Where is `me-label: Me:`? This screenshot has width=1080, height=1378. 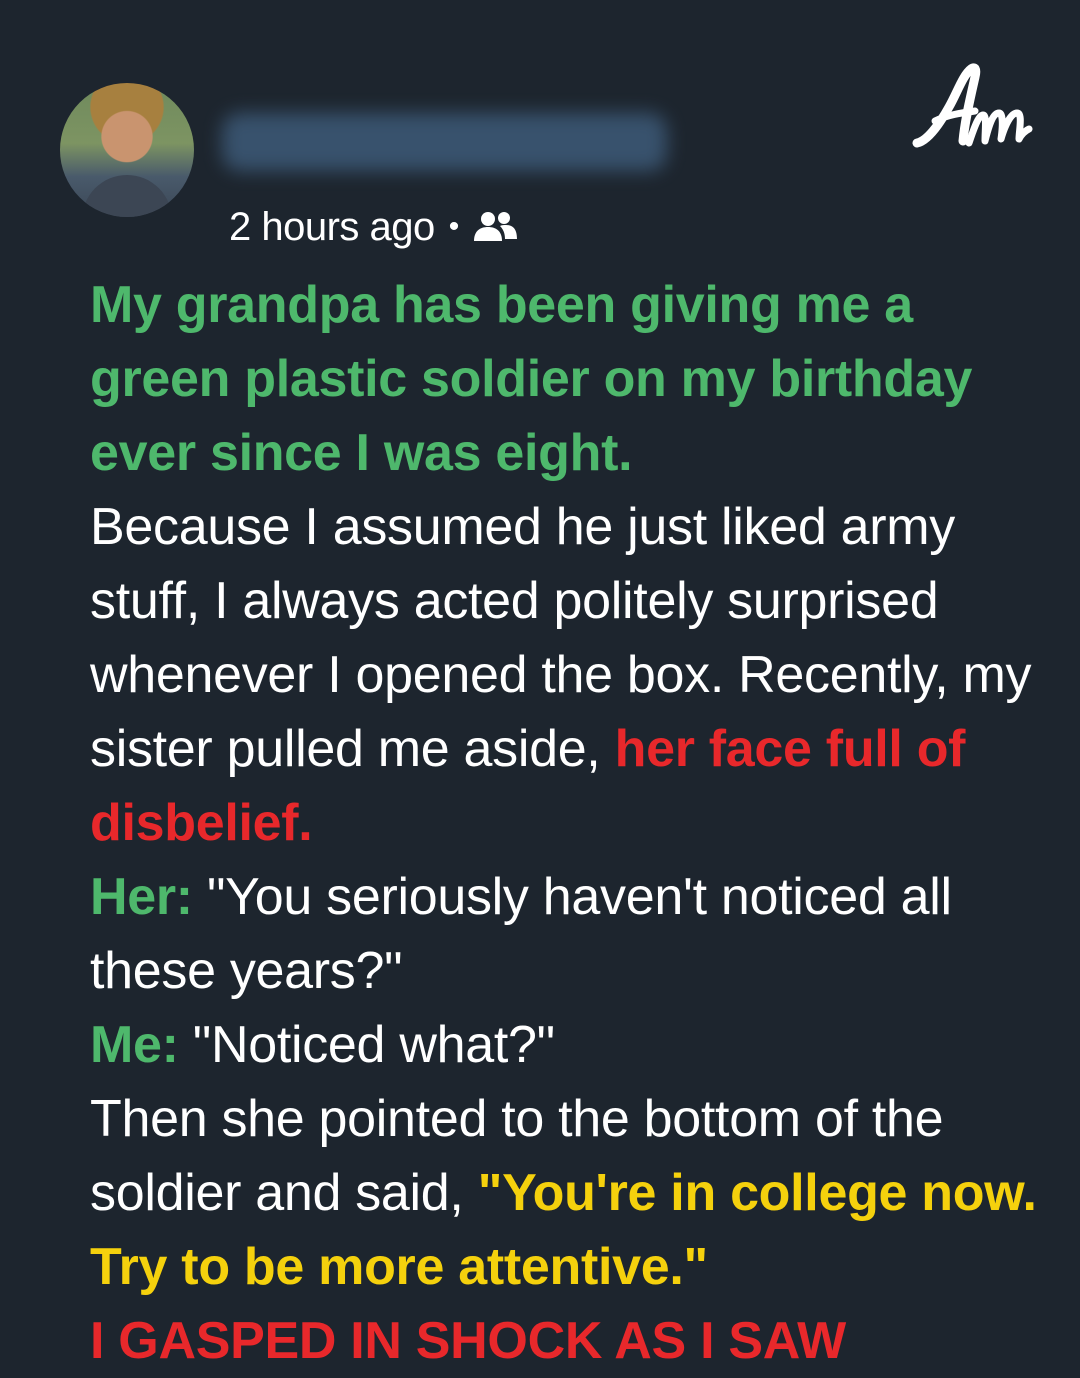
me-label: Me: is located at coordinates (134, 1045).